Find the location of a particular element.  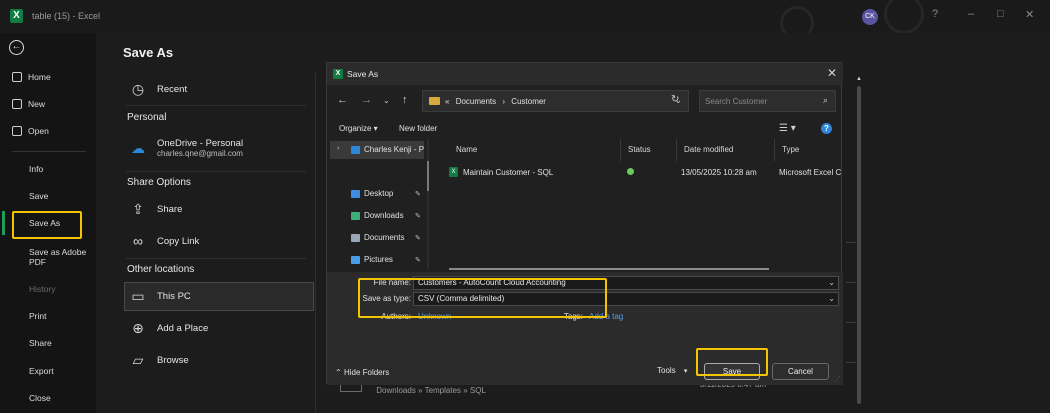

folder-open-icon is located at coordinates (17, 131).